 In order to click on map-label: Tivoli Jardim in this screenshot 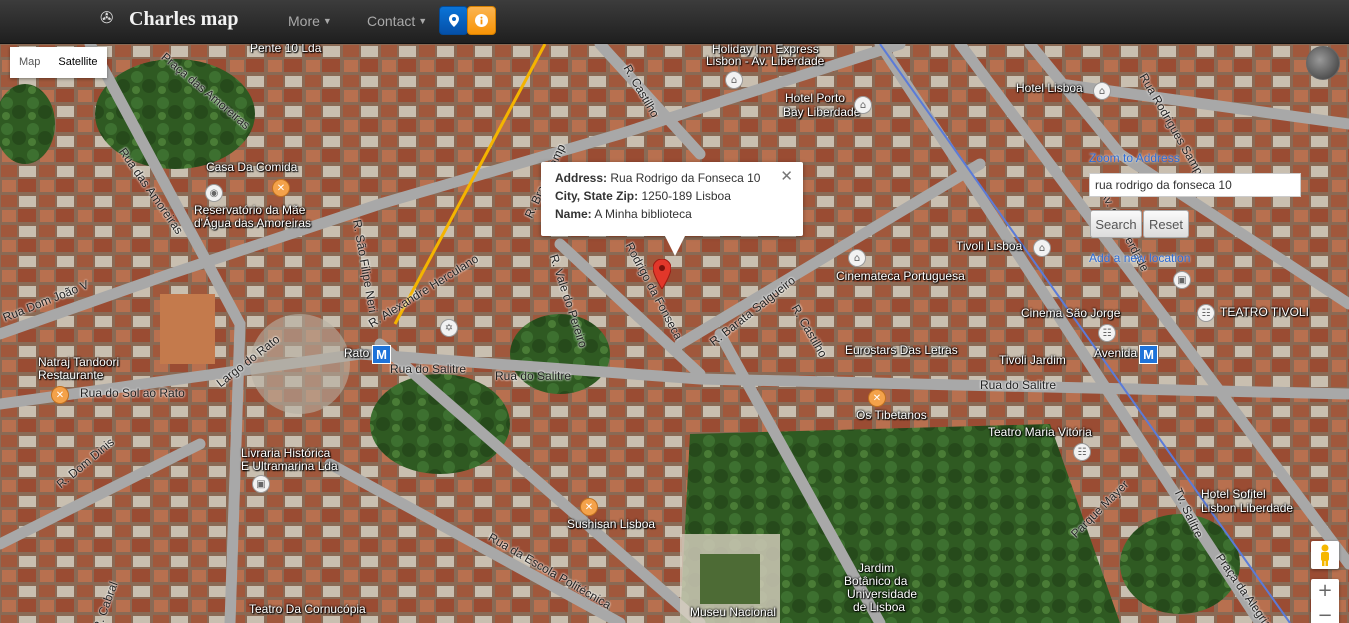, I will do `click(1032, 360)`.